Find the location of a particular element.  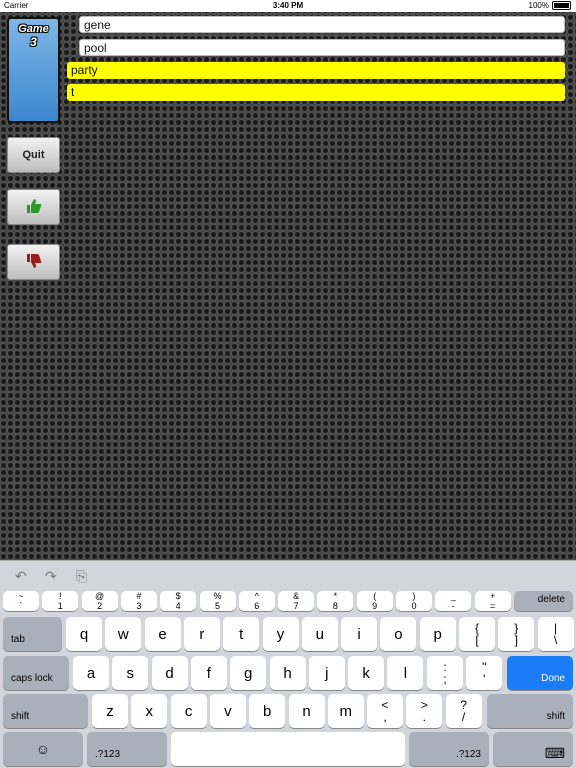

num-key-5: % 5 is located at coordinates (217, 601).